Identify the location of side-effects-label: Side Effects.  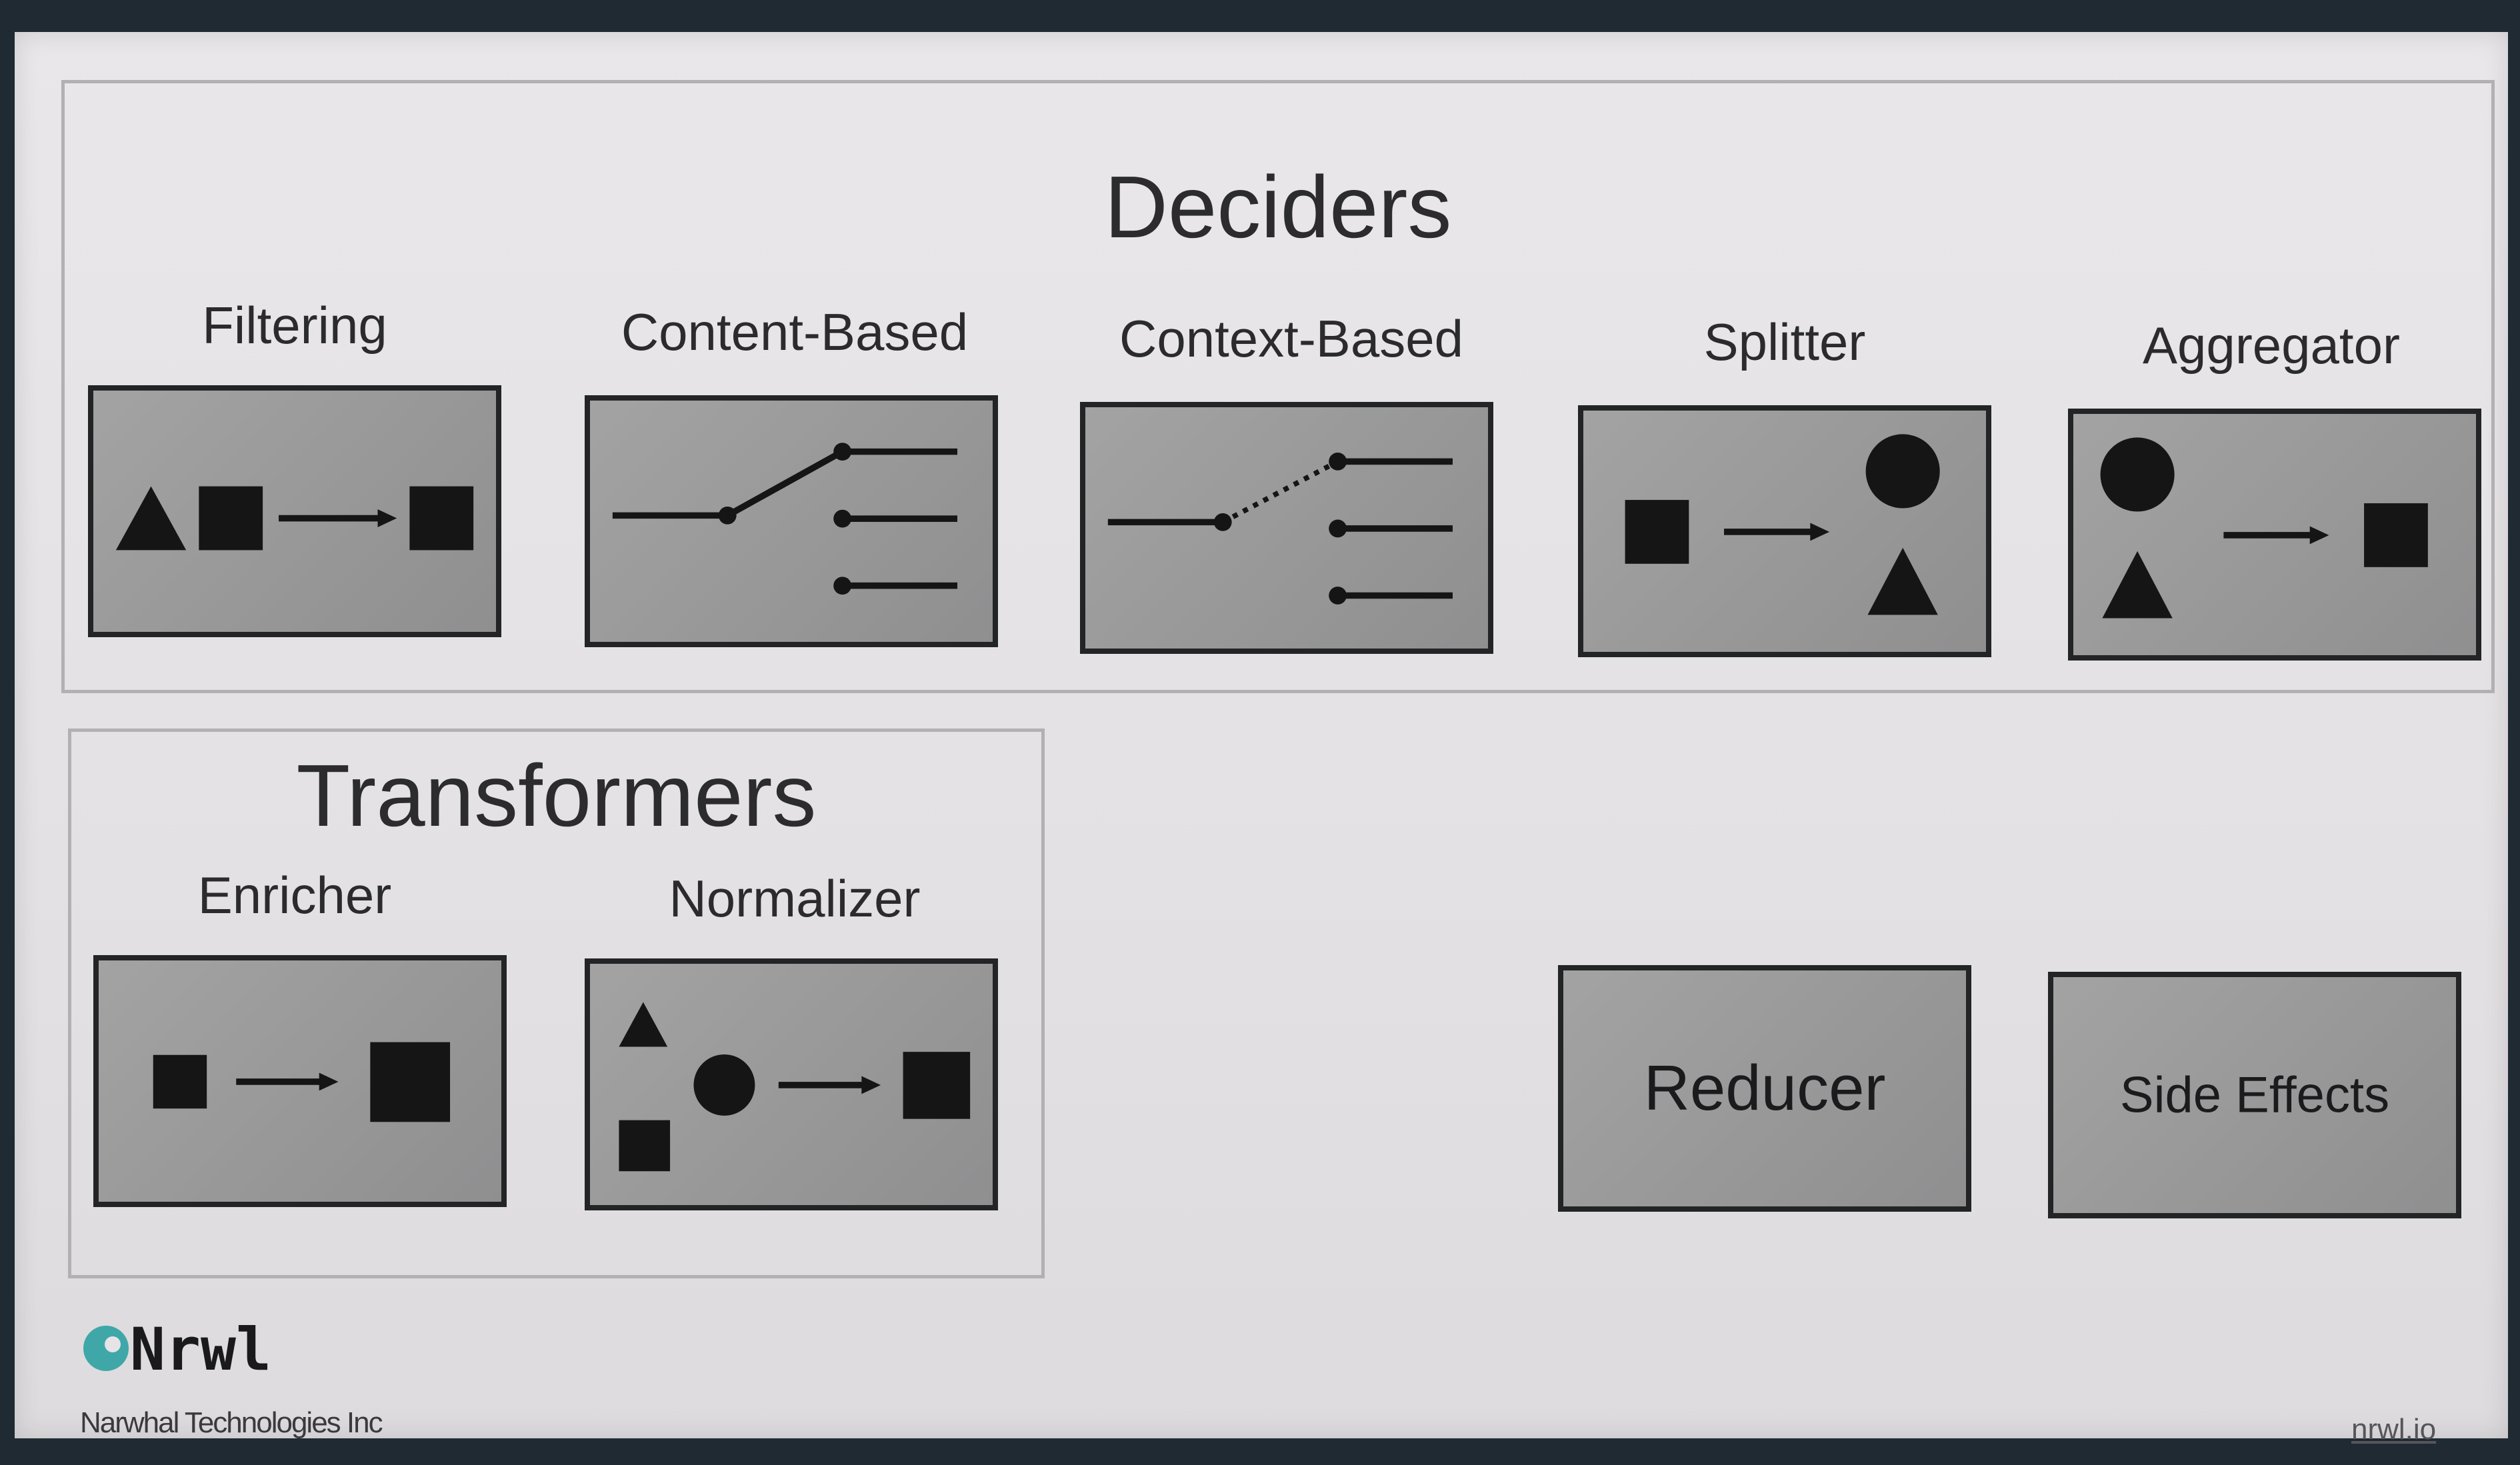
(2254, 1095).